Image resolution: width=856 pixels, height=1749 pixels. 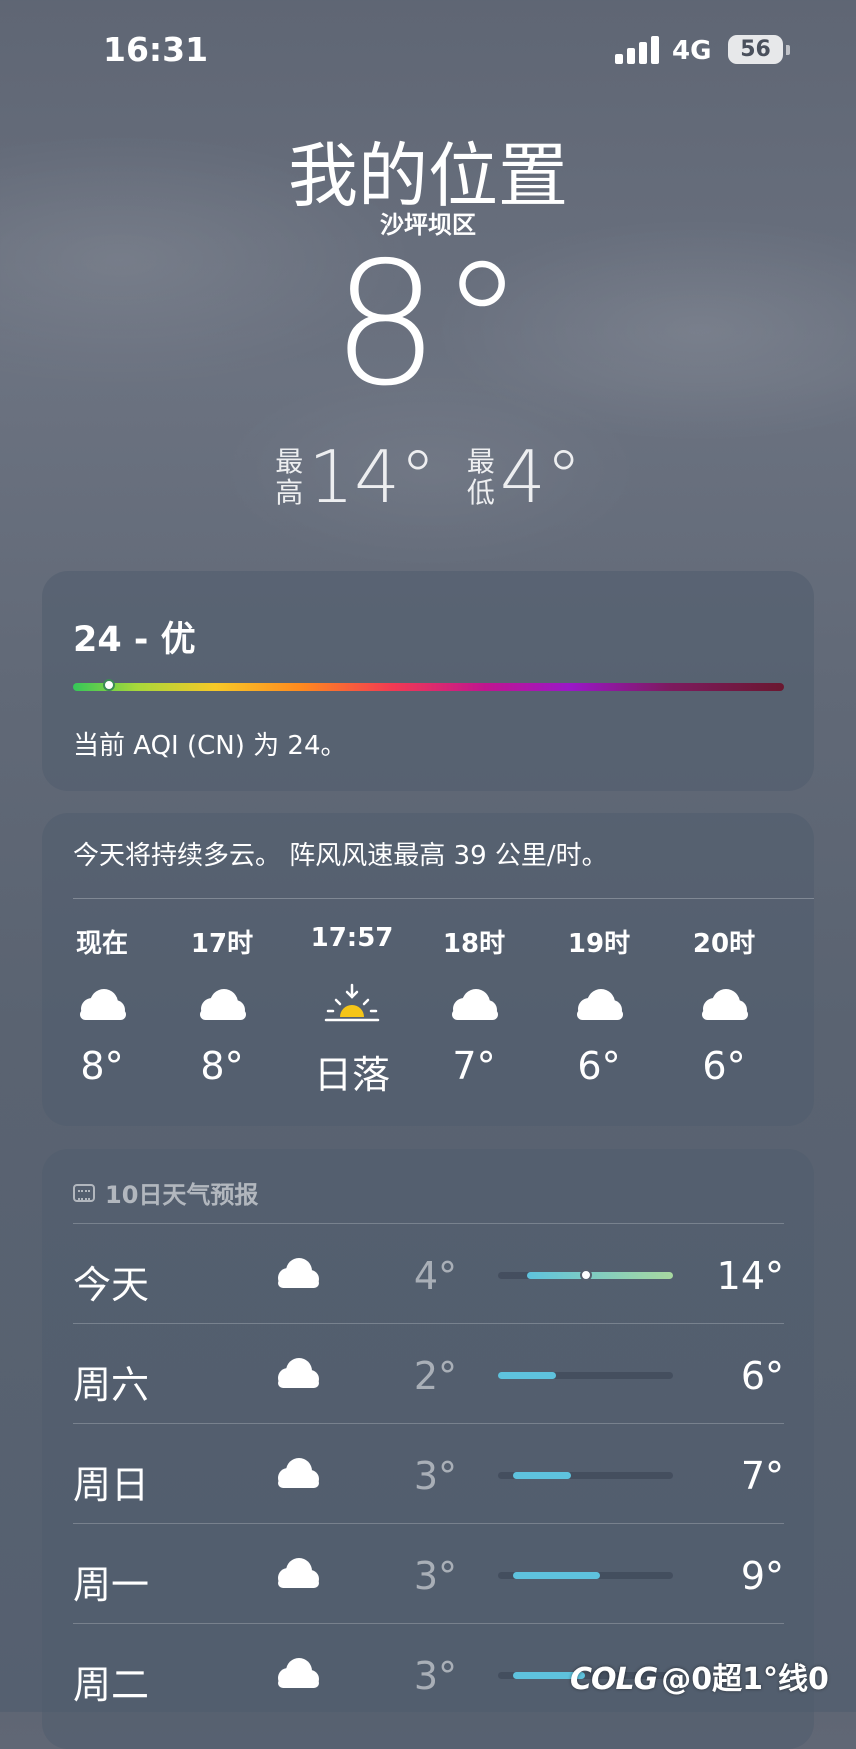 I want to click on day-label: 周六, so click(x=111, y=1385).